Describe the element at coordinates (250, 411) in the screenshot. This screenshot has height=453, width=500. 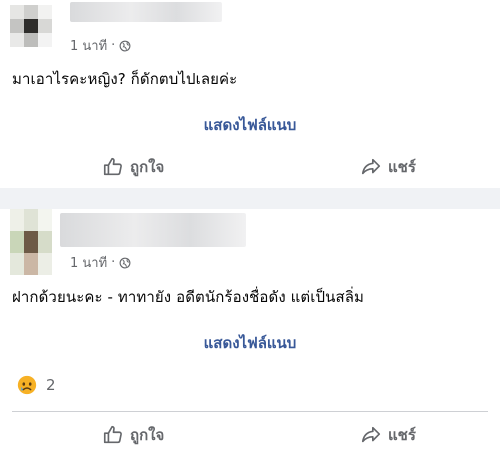
I see `divider` at that location.